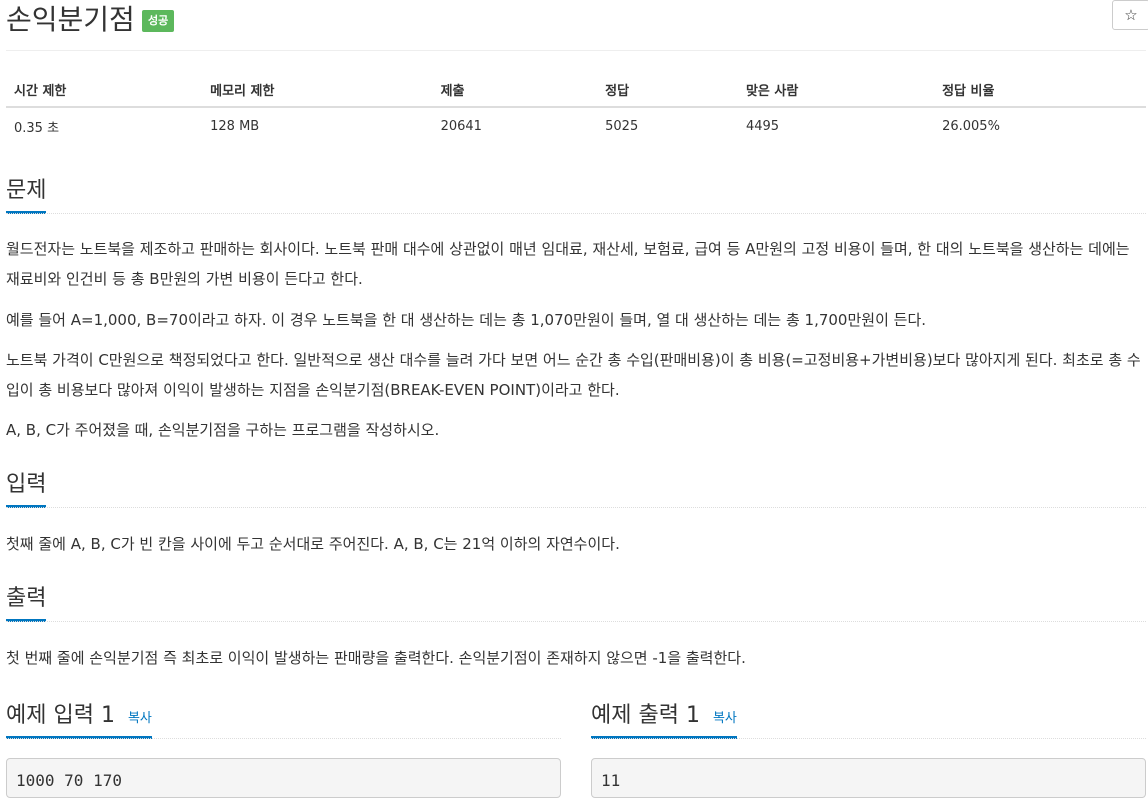 The height and width of the screenshot is (798, 1148). What do you see at coordinates (645, 715) in the screenshot?
I see `sample-output-title: 예제 출력 1` at bounding box center [645, 715].